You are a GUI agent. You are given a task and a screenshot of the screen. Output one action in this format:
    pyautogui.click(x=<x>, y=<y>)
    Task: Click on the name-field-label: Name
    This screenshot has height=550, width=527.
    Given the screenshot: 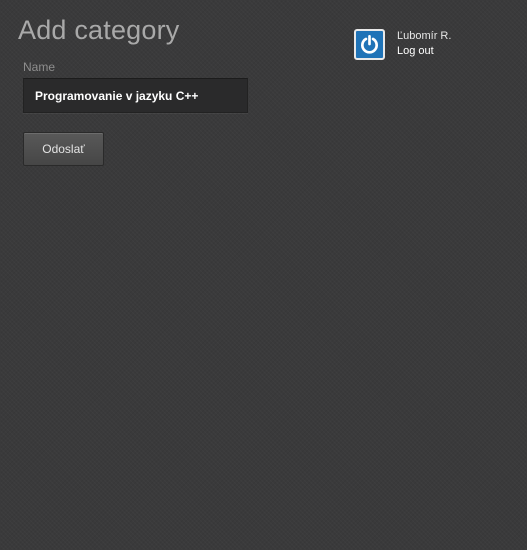 What is the action you would take?
    pyautogui.click(x=39, y=67)
    